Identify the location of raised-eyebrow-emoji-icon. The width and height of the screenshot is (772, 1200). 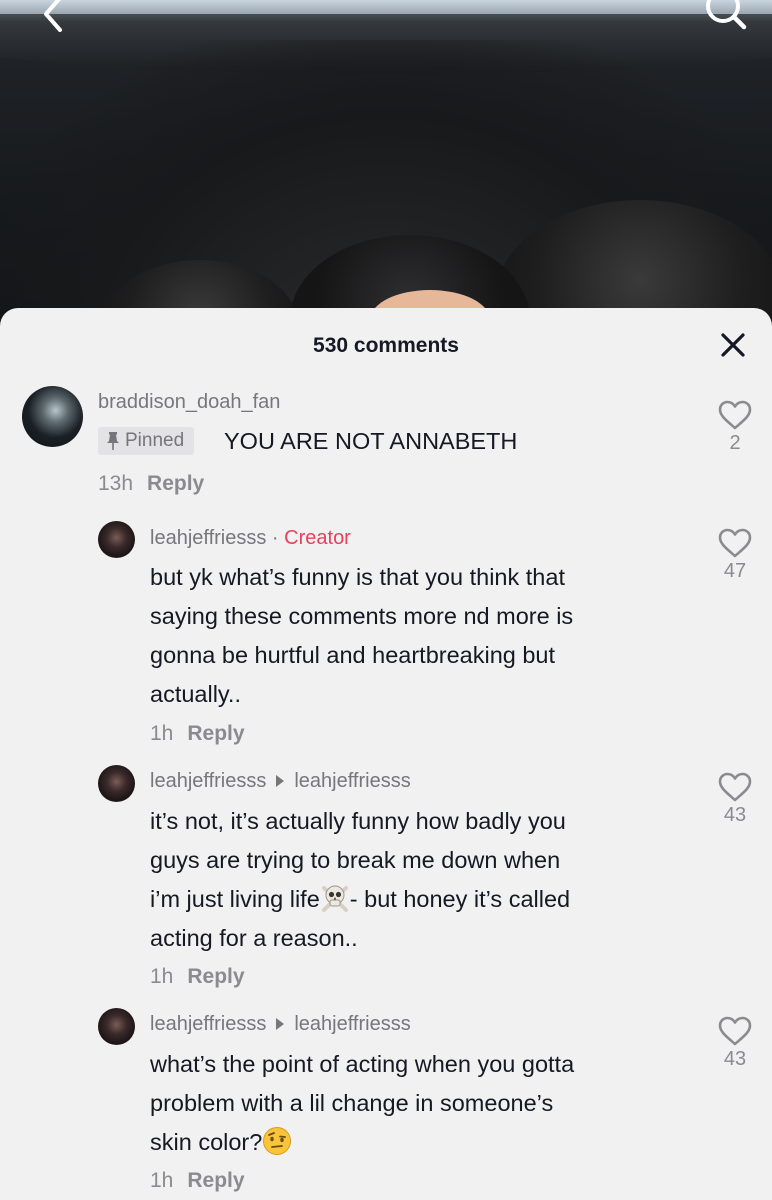
(277, 1141).